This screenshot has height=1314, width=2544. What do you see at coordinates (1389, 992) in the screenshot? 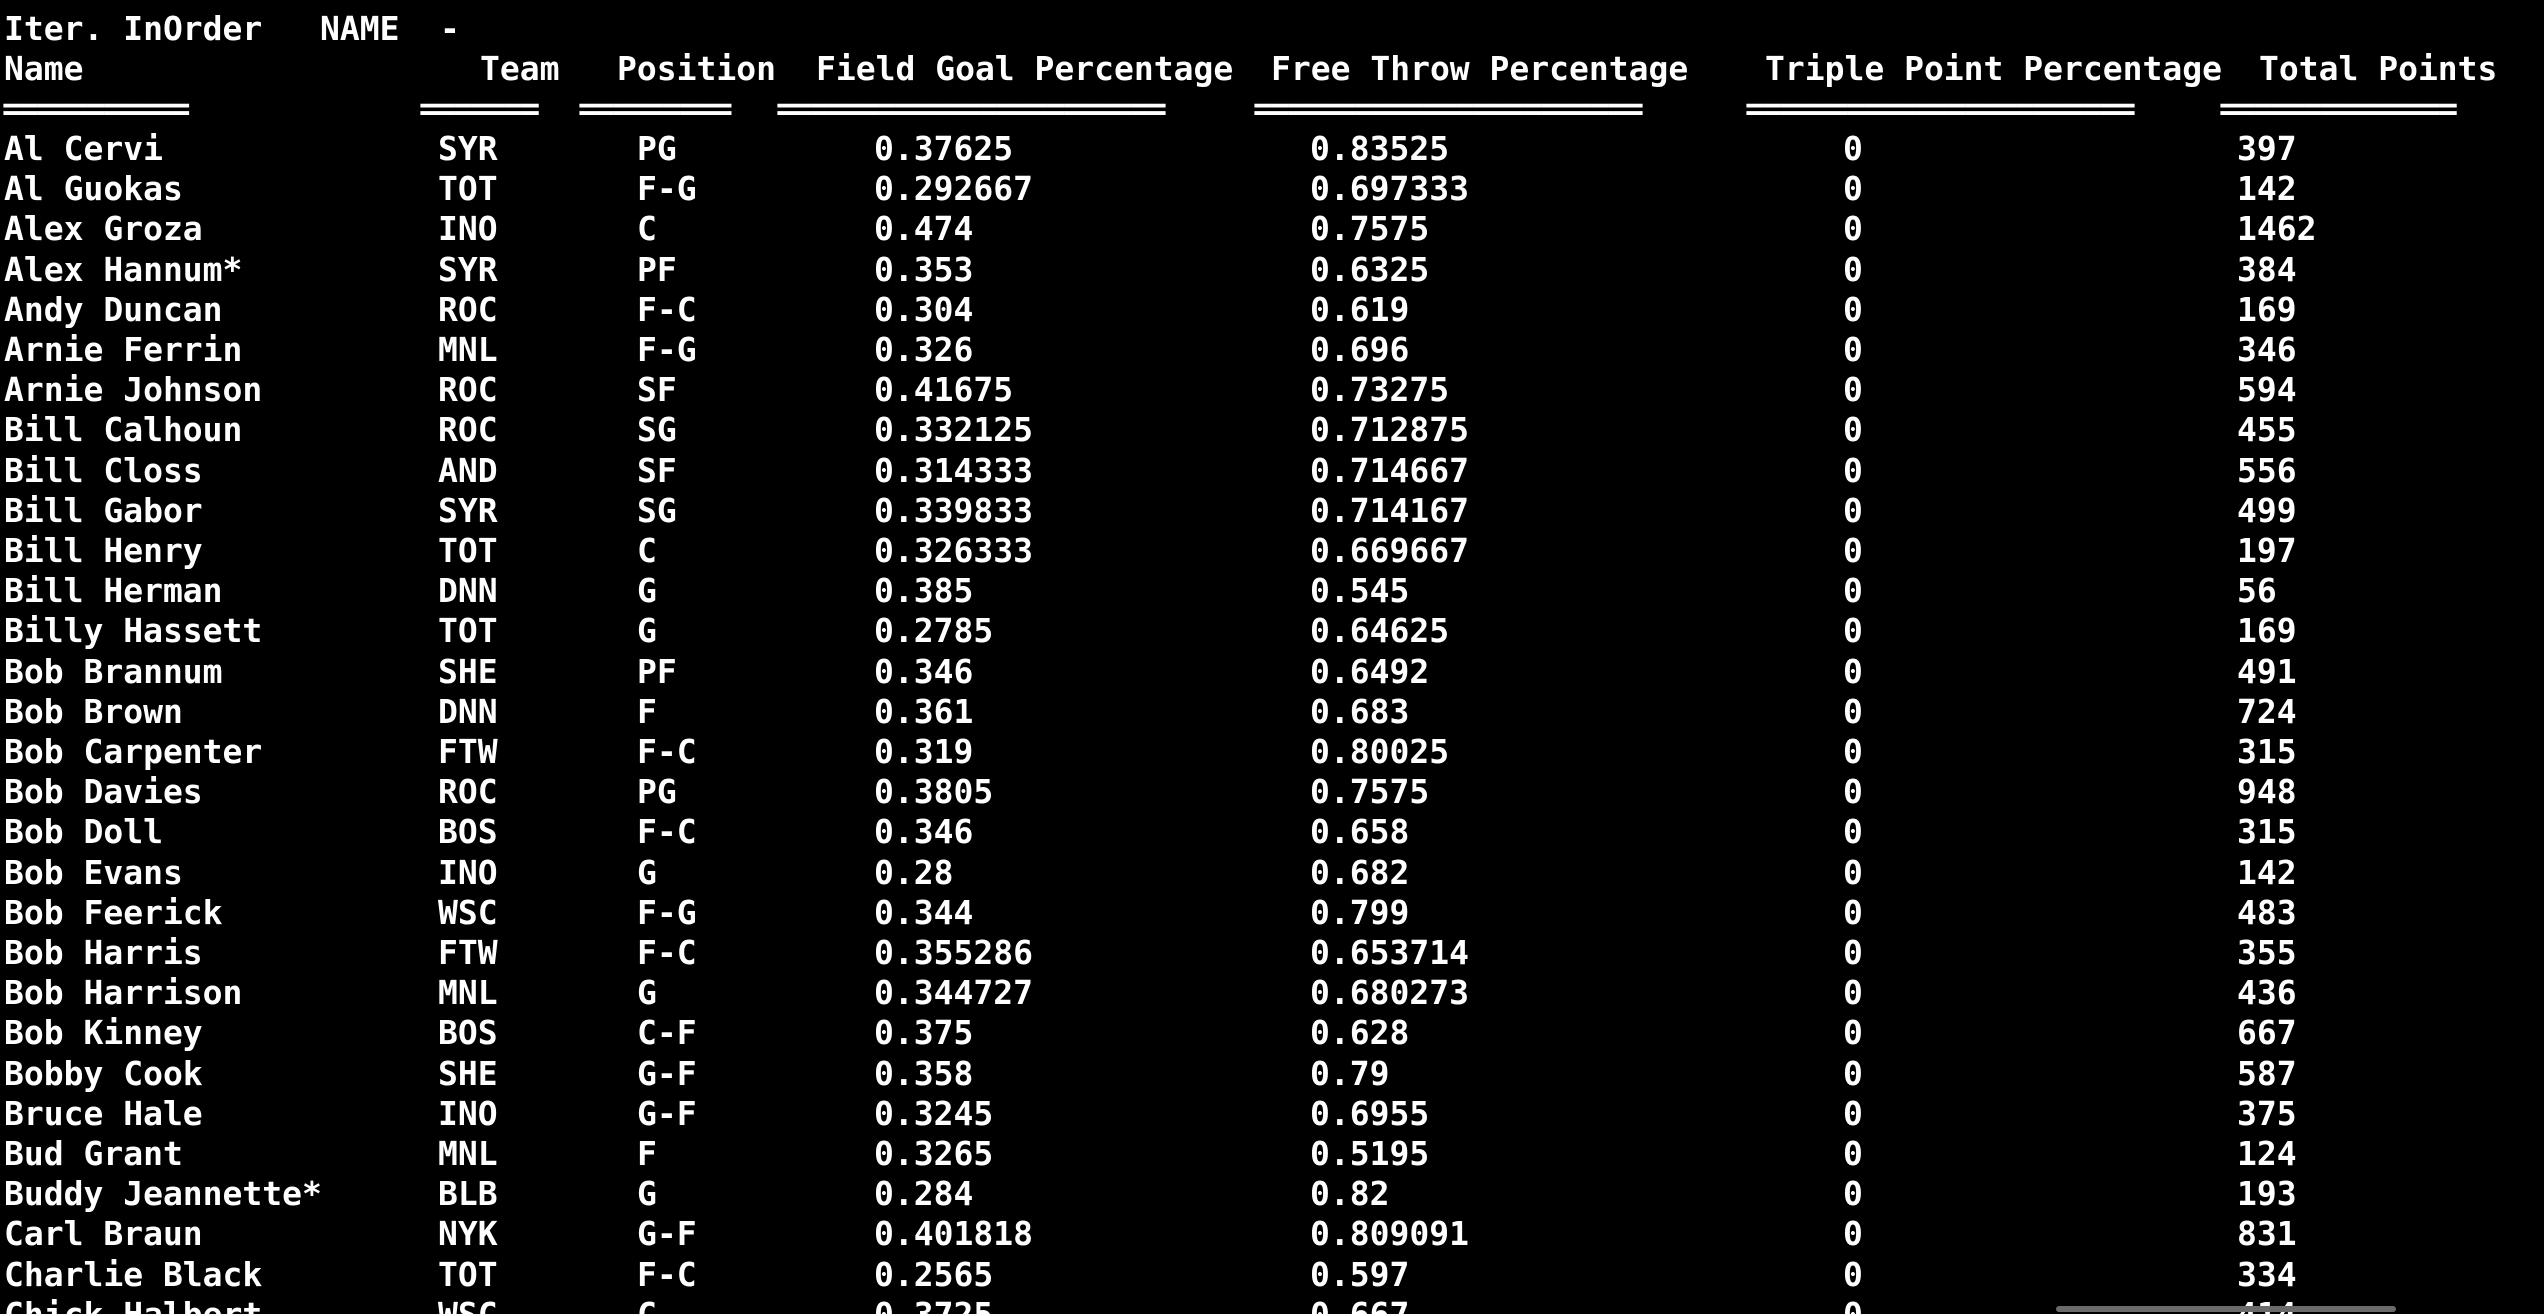
I see `cell-free-throw-pct: 0.680273` at bounding box center [1389, 992].